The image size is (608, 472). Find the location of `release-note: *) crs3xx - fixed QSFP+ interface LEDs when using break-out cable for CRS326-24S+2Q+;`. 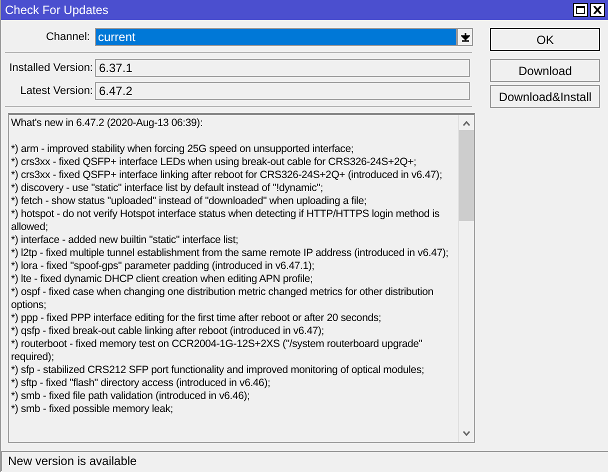

release-note: *) crs3xx - fixed QSFP+ interface LEDs when using break-out cable for CRS326-24S+2Q+; is located at coordinates (214, 162).